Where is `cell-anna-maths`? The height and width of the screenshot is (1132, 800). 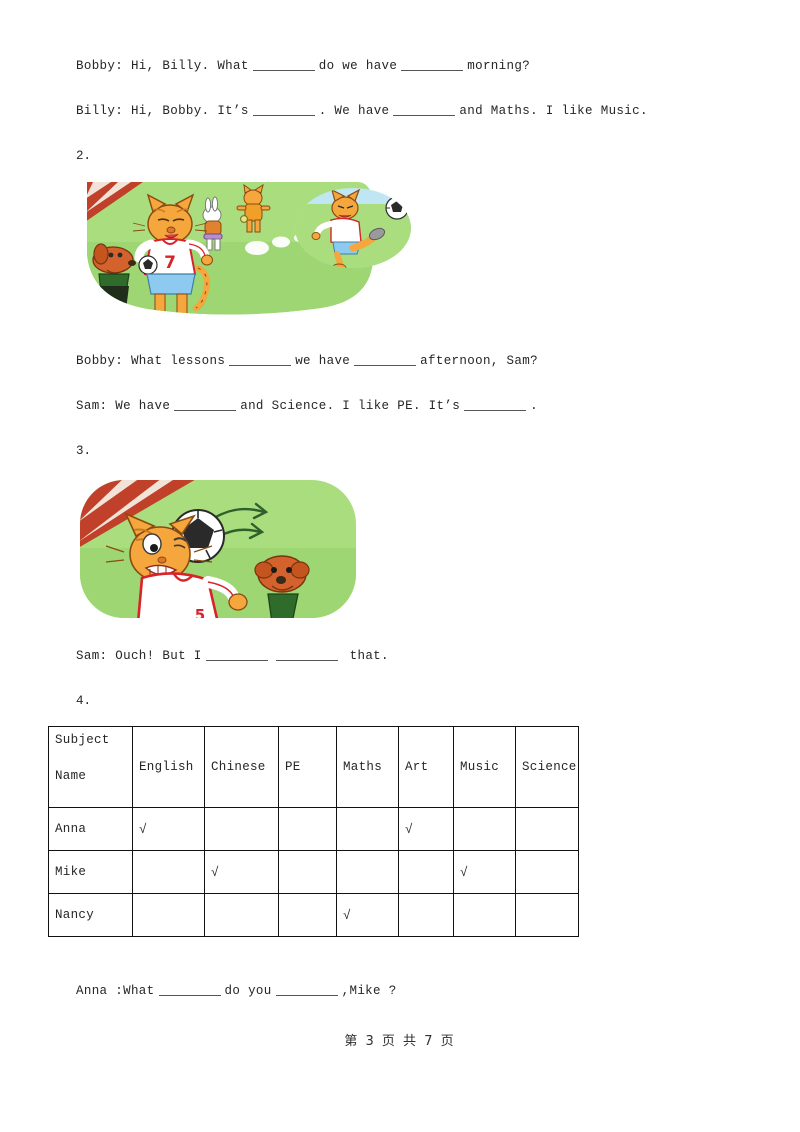
cell-anna-maths is located at coordinates (367, 829).